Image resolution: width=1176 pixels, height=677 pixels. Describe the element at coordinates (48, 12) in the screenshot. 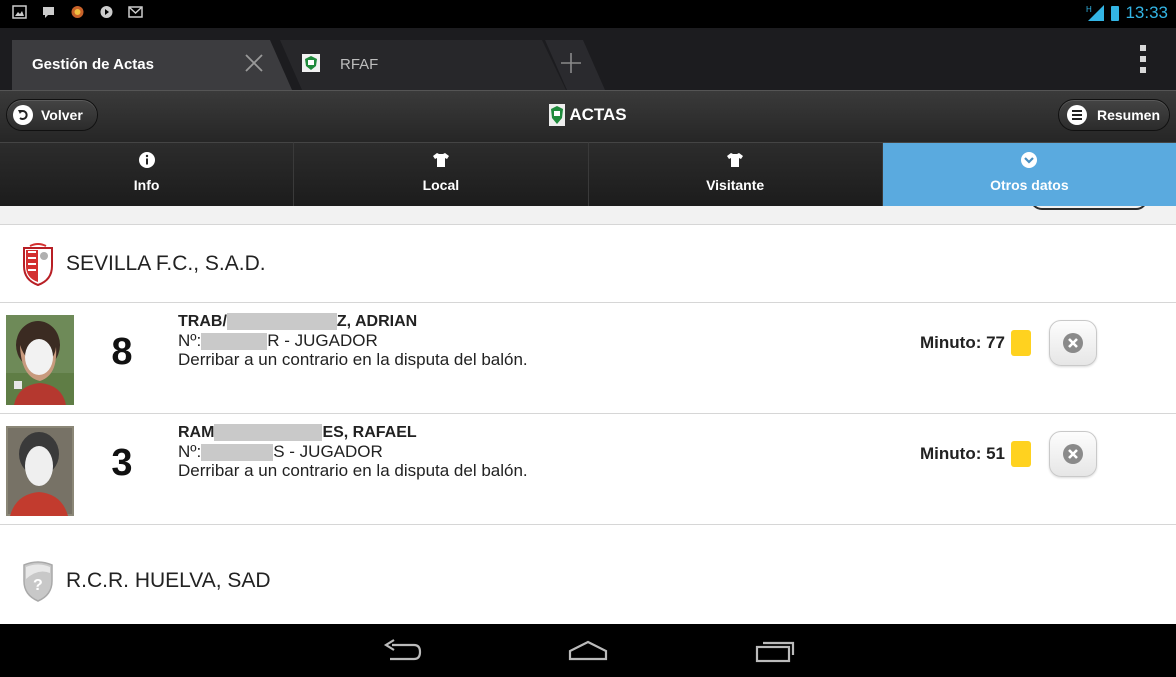

I see `message-icon` at that location.